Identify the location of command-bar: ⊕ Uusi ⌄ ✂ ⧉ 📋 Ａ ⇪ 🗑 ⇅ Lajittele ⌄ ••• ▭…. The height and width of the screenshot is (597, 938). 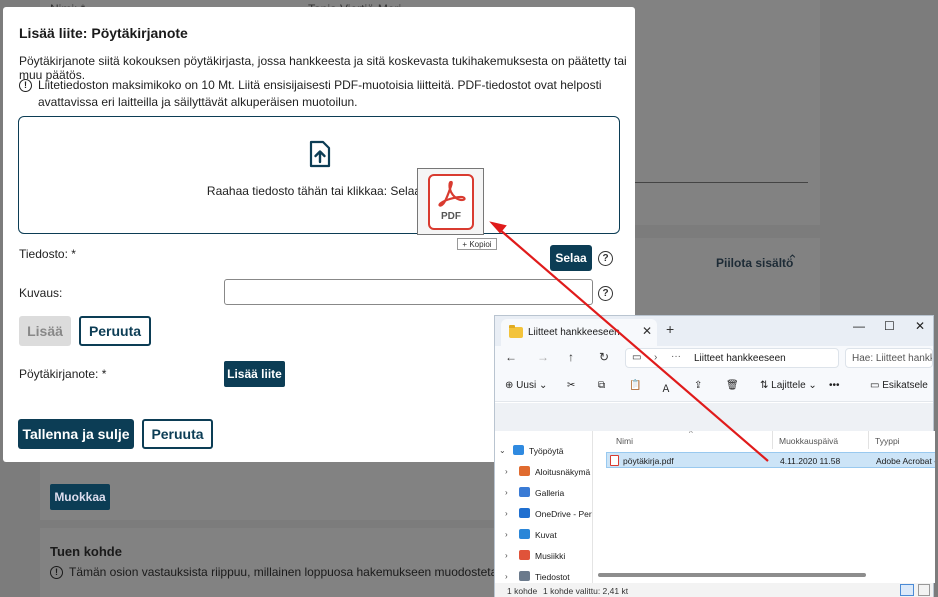
(714, 387).